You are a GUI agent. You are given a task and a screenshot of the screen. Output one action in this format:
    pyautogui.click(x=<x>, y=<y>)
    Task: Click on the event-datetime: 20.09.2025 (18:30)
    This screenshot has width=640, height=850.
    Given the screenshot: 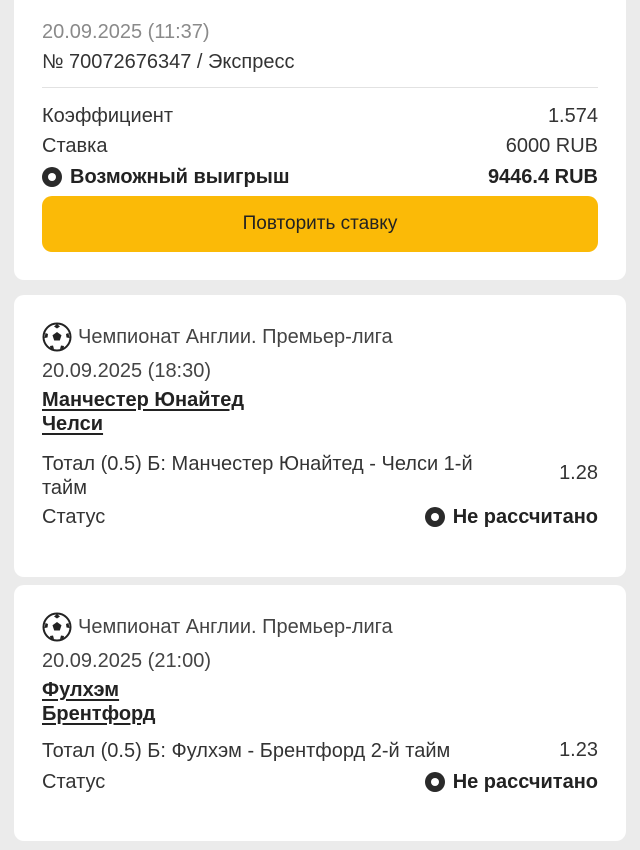 What is the action you would take?
    pyautogui.click(x=127, y=371)
    